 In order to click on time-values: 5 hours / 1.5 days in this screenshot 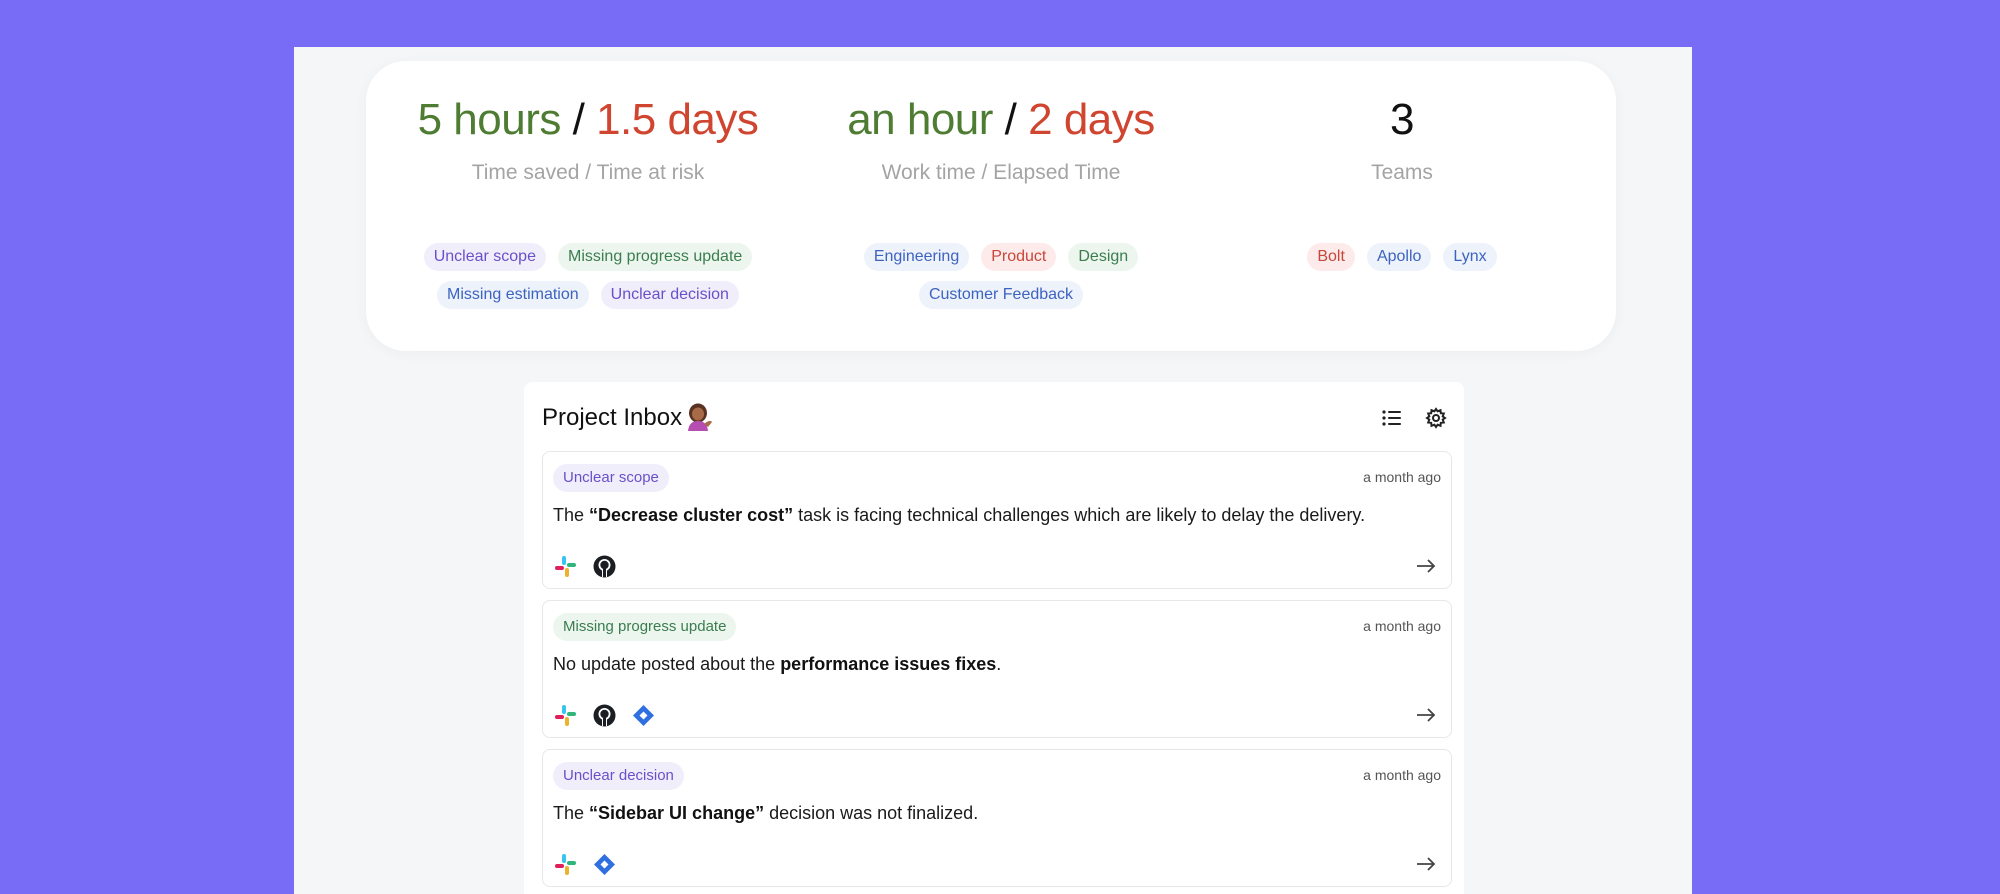, I will do `click(588, 120)`.